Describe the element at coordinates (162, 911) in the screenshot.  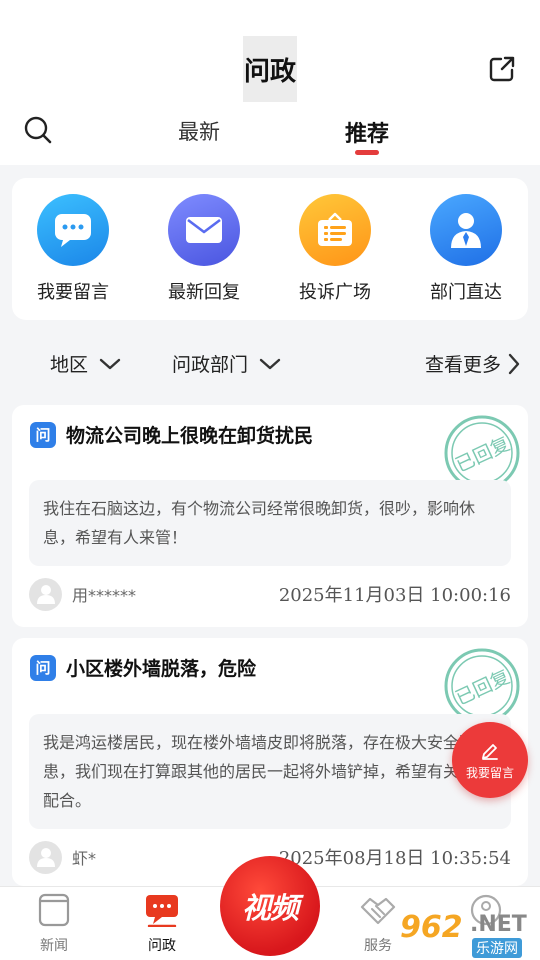
I see `wenzheng-icon` at that location.